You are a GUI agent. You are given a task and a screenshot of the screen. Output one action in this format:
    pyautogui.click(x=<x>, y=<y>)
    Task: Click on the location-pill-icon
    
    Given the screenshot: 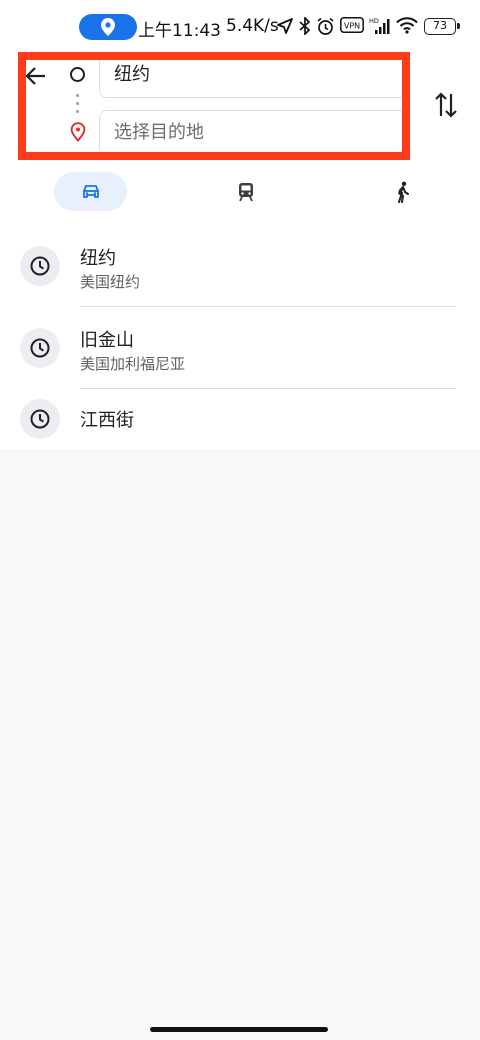 What is the action you would take?
    pyautogui.click(x=108, y=27)
    